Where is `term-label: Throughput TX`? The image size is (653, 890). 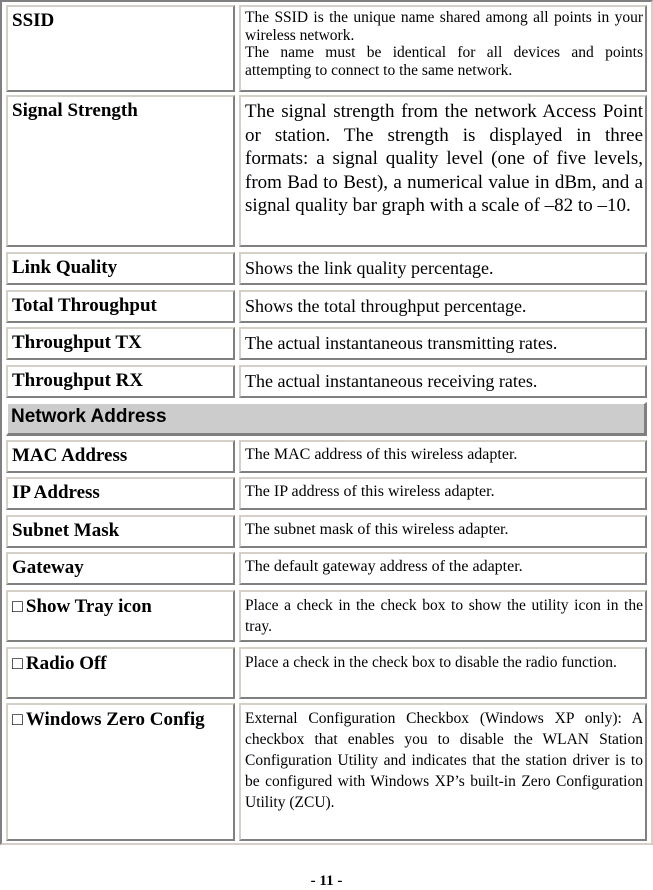 term-label: Throughput TX is located at coordinates (77, 342).